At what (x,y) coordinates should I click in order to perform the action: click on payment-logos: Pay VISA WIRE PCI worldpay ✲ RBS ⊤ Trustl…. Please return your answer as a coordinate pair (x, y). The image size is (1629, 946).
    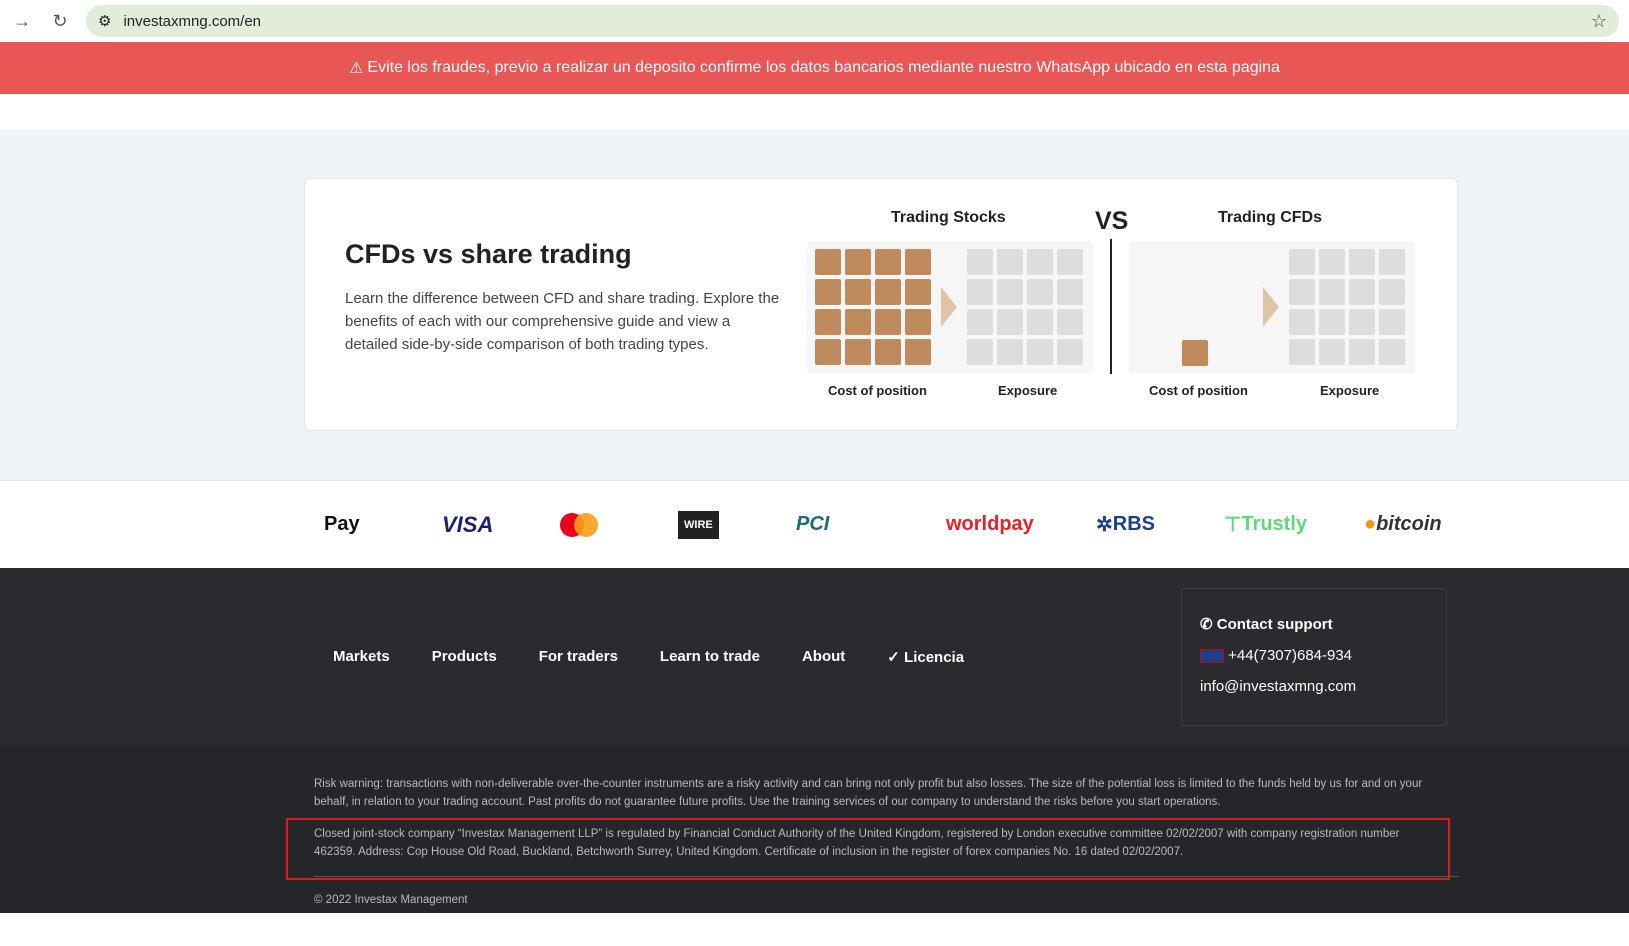
    Looking at the image, I should click on (814, 524).